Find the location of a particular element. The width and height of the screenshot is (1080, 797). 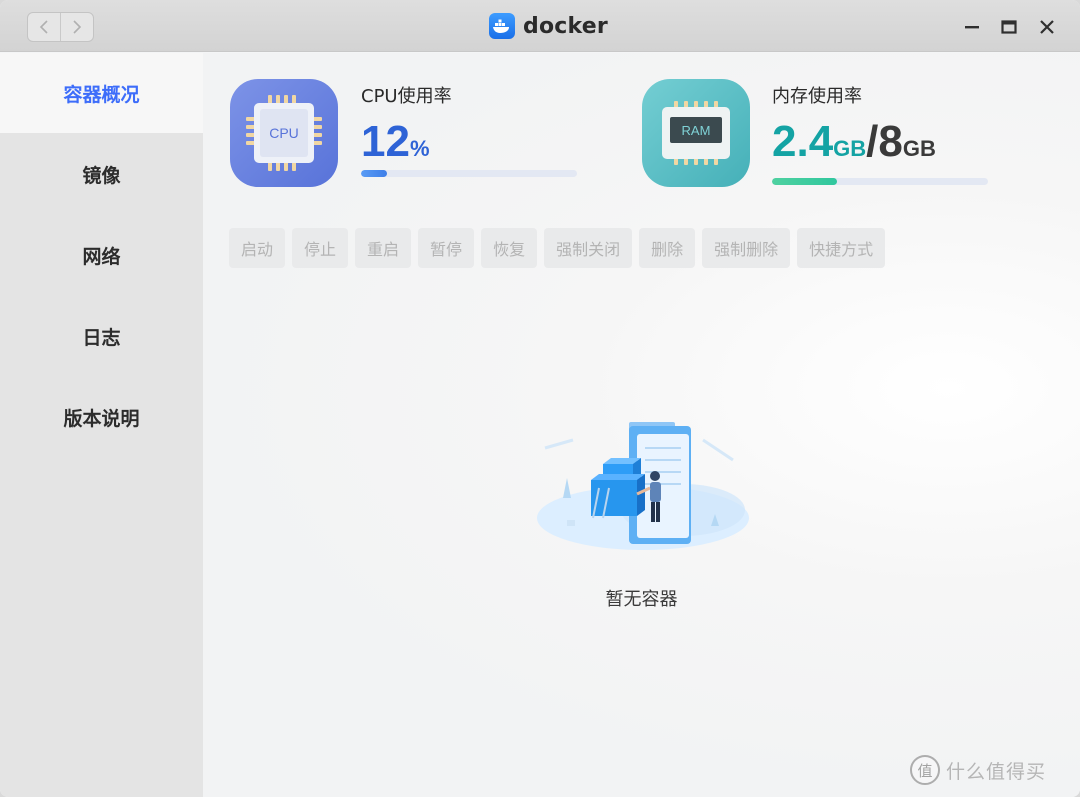

chevron-right-icon is located at coordinates (77, 27).